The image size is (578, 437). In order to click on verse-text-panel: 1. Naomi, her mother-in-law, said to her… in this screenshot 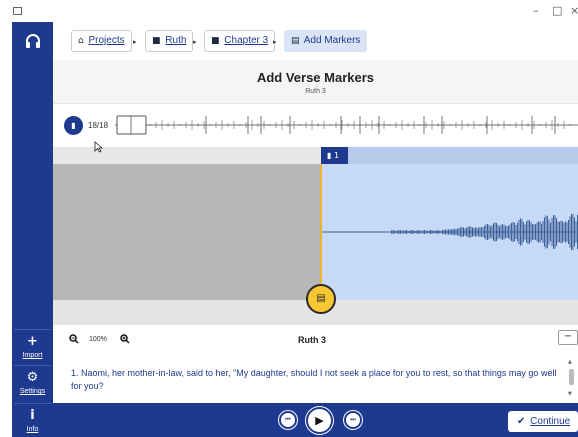, I will do `click(315, 378)`.